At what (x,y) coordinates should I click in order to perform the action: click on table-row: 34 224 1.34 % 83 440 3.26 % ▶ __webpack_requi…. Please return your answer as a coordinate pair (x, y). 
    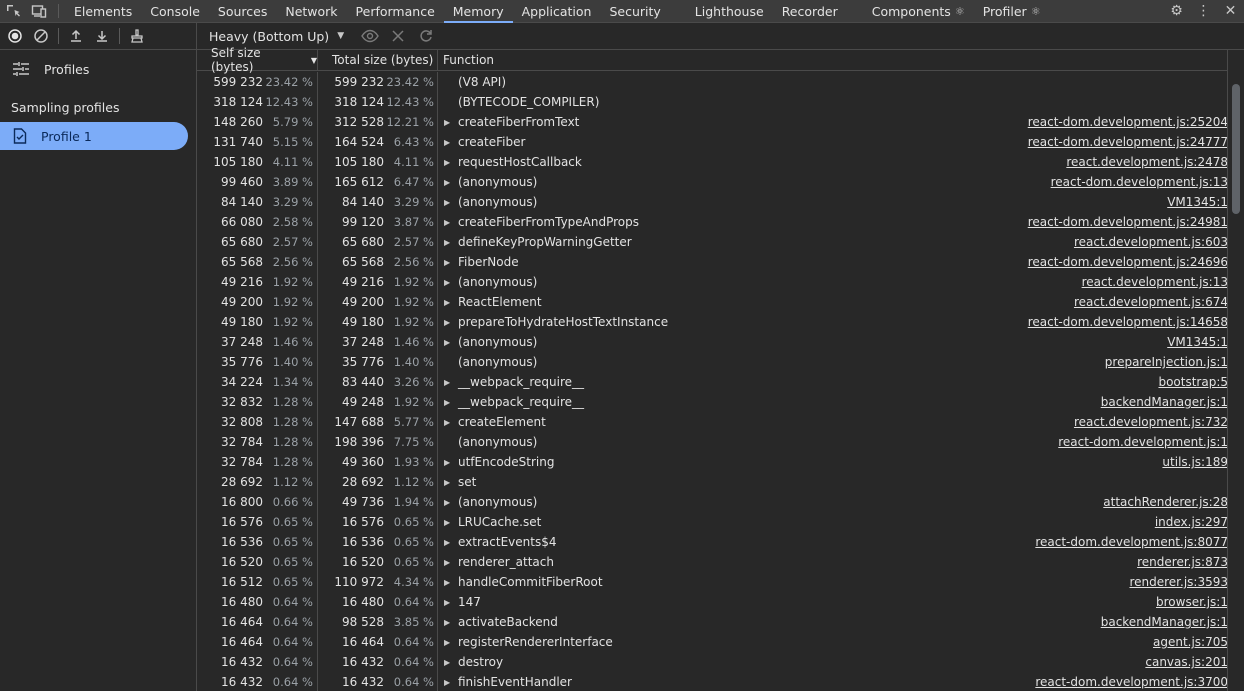
    Looking at the image, I should click on (712, 382).